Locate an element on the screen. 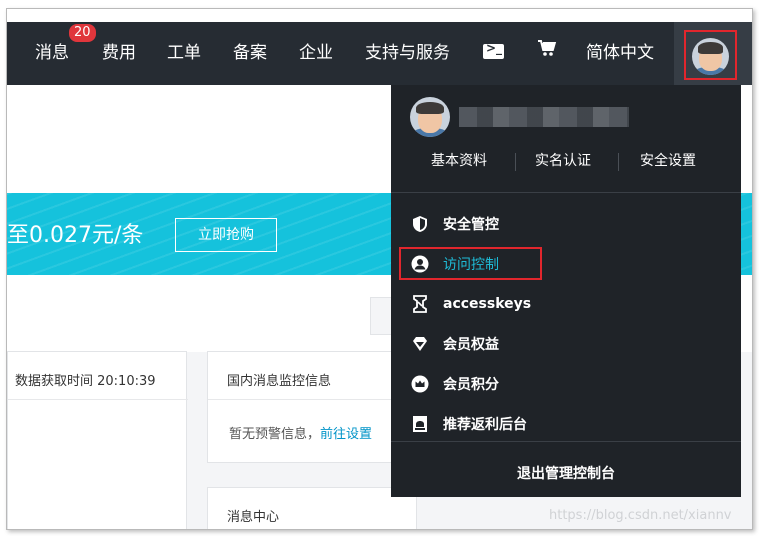 This screenshot has height=536, width=759. verification-link: 实名认证 is located at coordinates (563, 161).